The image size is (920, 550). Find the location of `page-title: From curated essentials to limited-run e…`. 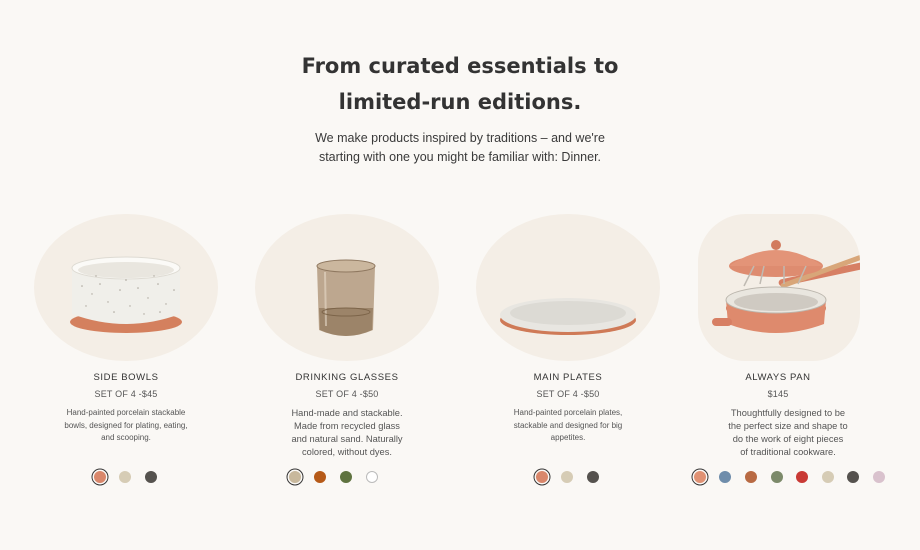

page-title: From curated essentials to limited-run e… is located at coordinates (460, 84).